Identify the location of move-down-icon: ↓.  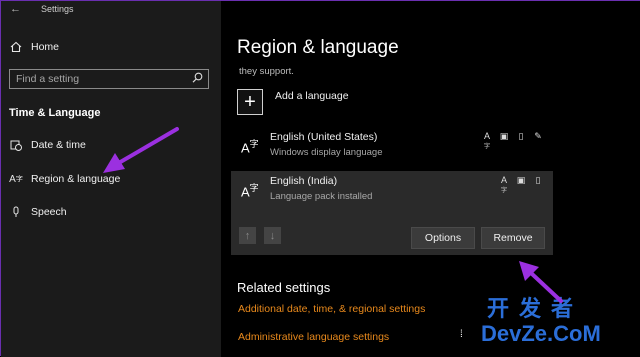
(272, 235).